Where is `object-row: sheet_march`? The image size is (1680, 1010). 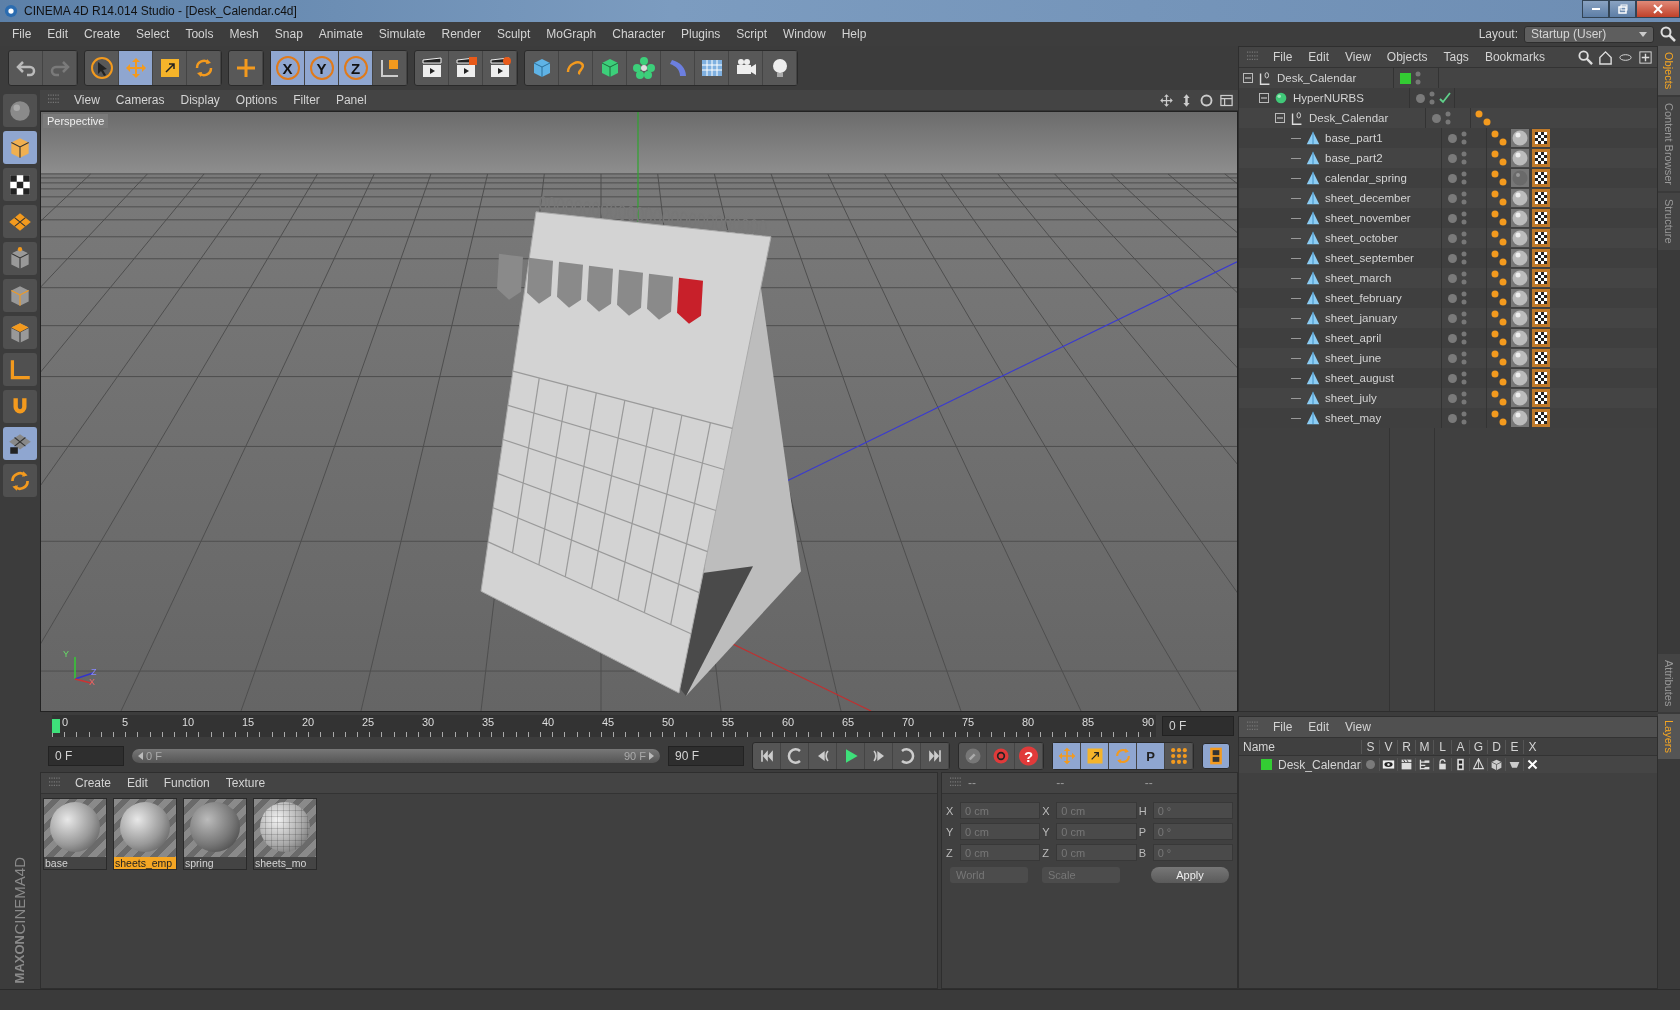 object-row: sheet_march is located at coordinates (1448, 278).